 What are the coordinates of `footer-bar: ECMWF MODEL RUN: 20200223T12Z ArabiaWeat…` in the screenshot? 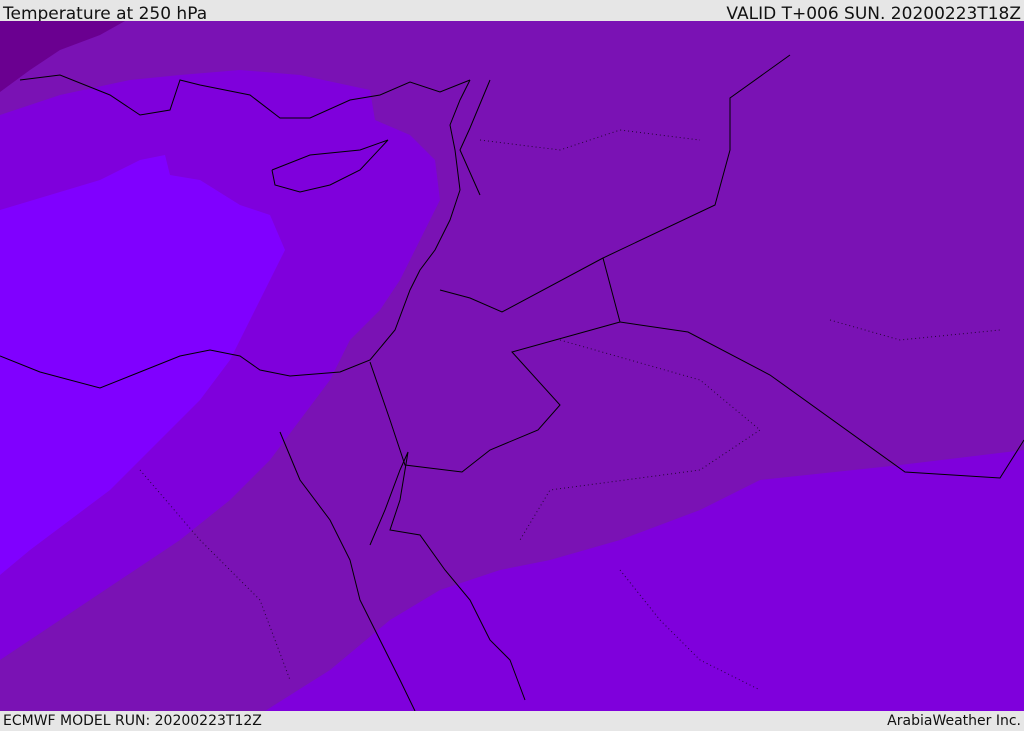 It's located at (512, 720).